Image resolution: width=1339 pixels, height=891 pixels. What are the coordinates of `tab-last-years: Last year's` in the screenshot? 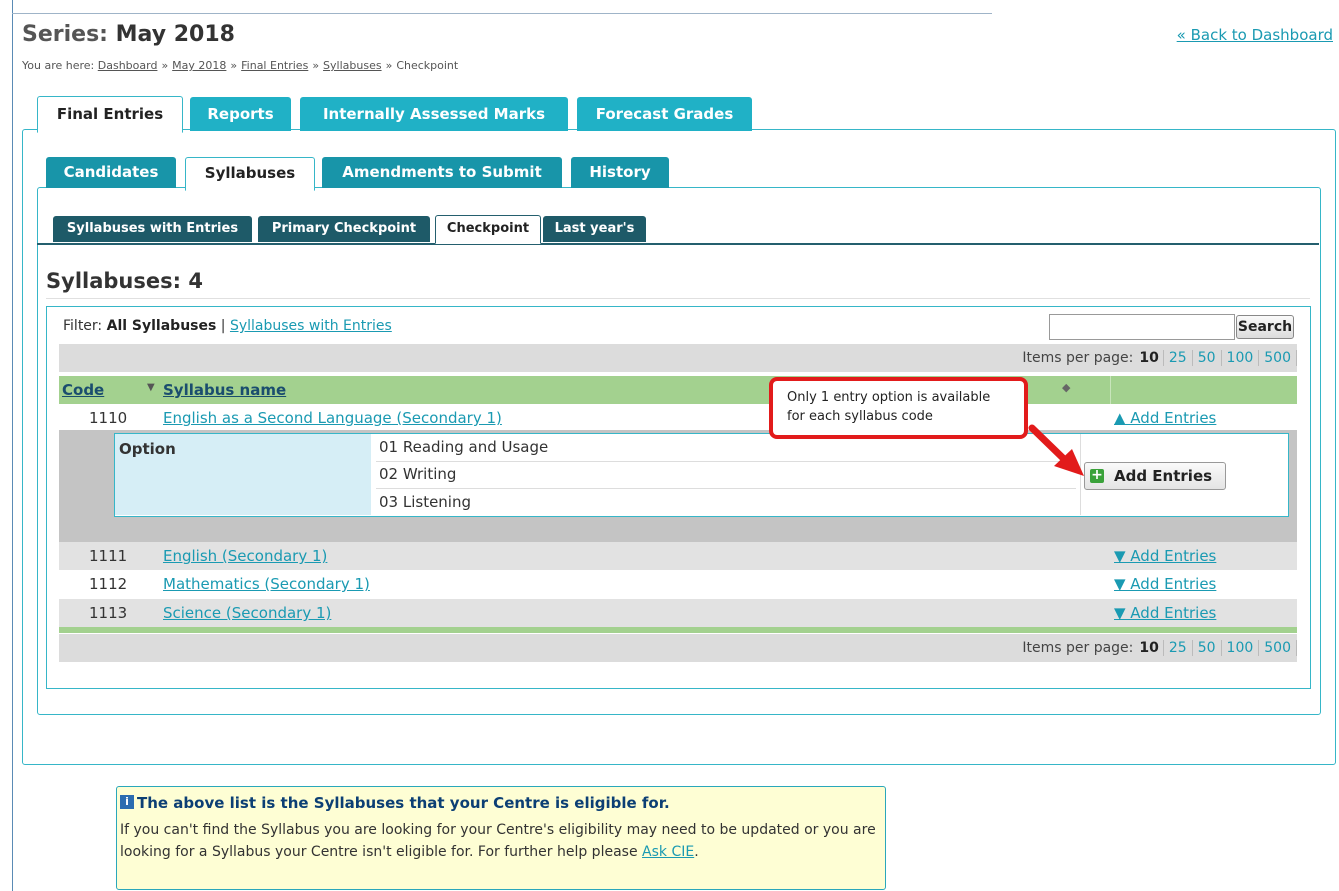 It's located at (594, 229).